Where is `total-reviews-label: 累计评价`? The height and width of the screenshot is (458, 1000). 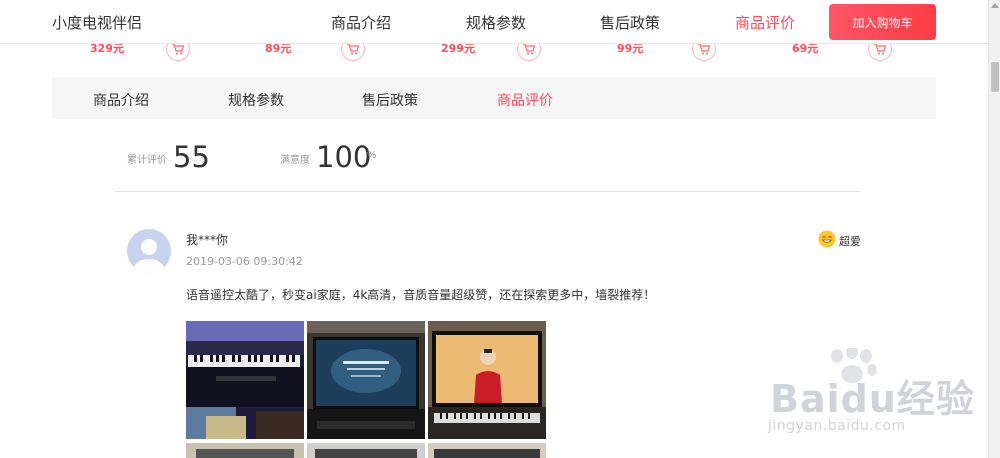 total-reviews-label: 累计评价 is located at coordinates (147, 160).